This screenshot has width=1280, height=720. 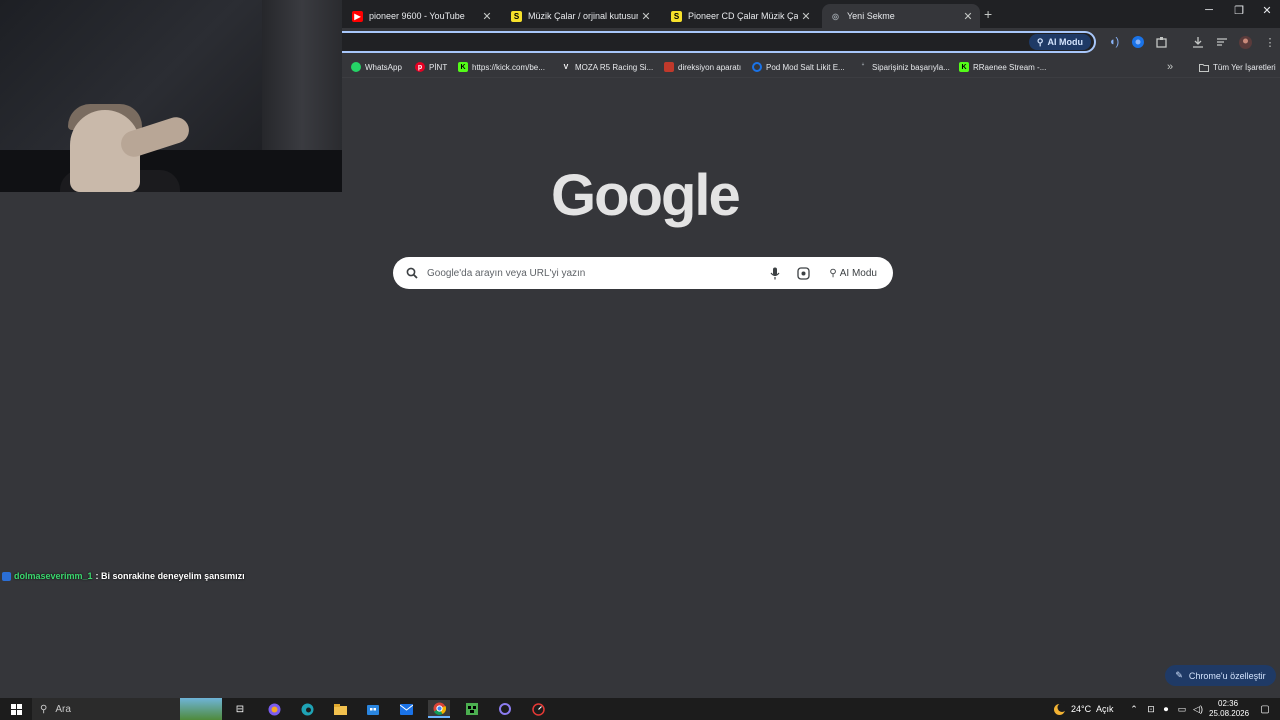 I want to click on customize-chrome-button: ✎ Chrome'u özelleştir, so click(x=1220, y=675).